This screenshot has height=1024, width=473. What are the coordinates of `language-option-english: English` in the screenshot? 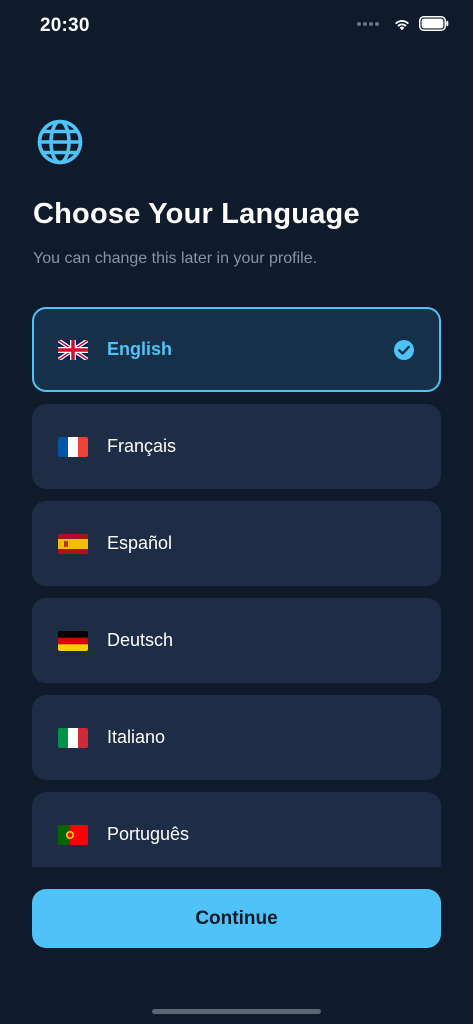 It's located at (236, 349).